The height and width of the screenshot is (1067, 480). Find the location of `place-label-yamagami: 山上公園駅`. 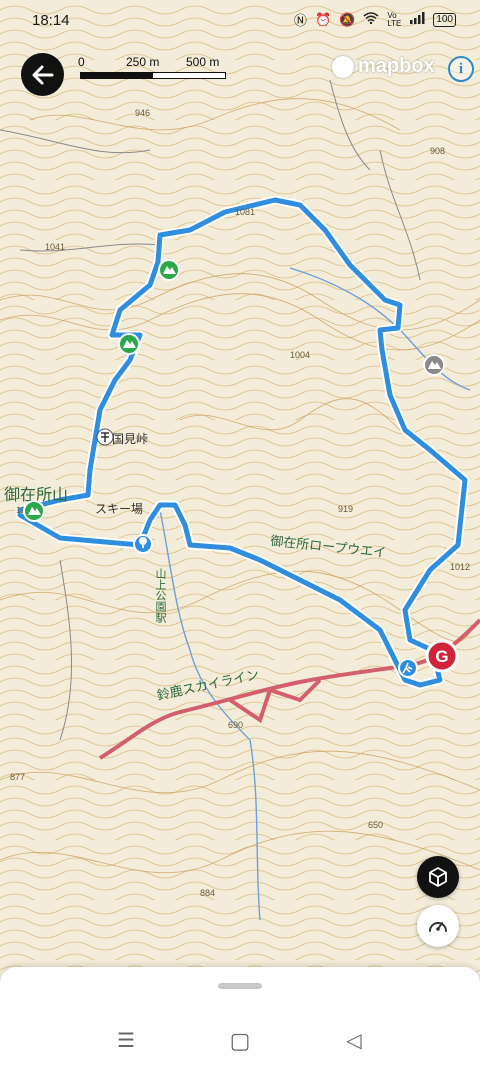

place-label-yamagami: 山上公園駅 is located at coordinates (160, 596).